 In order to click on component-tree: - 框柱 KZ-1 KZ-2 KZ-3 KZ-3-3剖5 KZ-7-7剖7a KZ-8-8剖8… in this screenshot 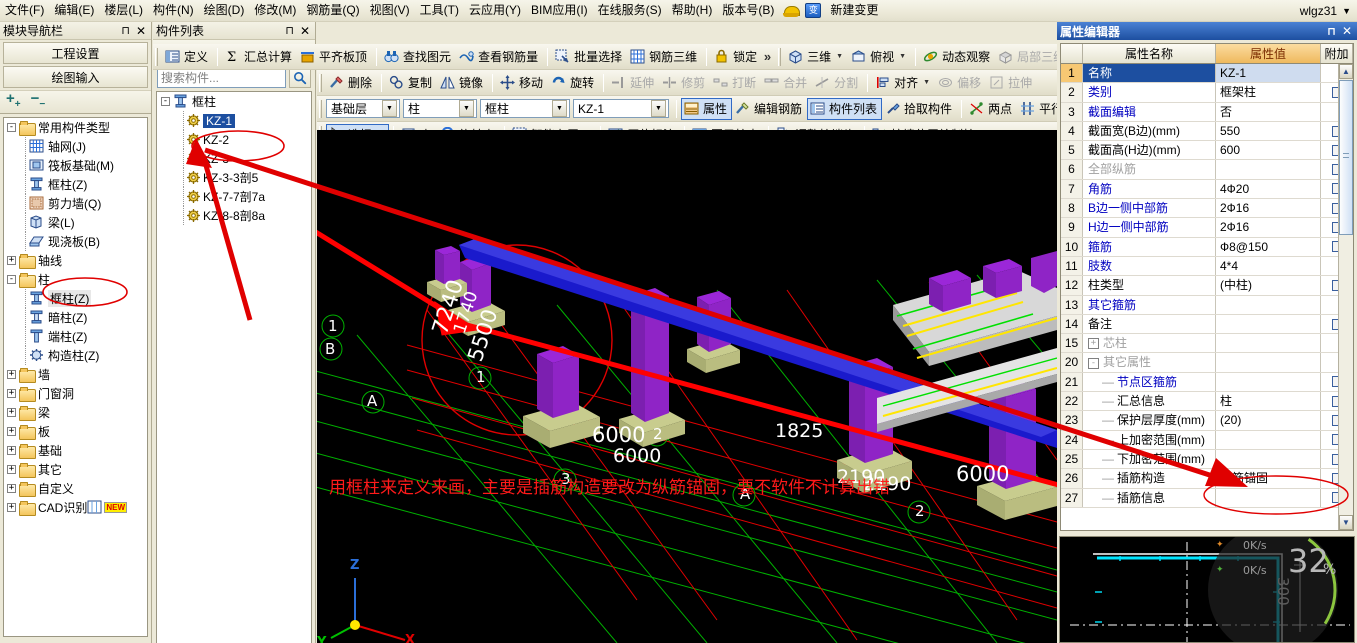, I will do `click(234, 367)`.